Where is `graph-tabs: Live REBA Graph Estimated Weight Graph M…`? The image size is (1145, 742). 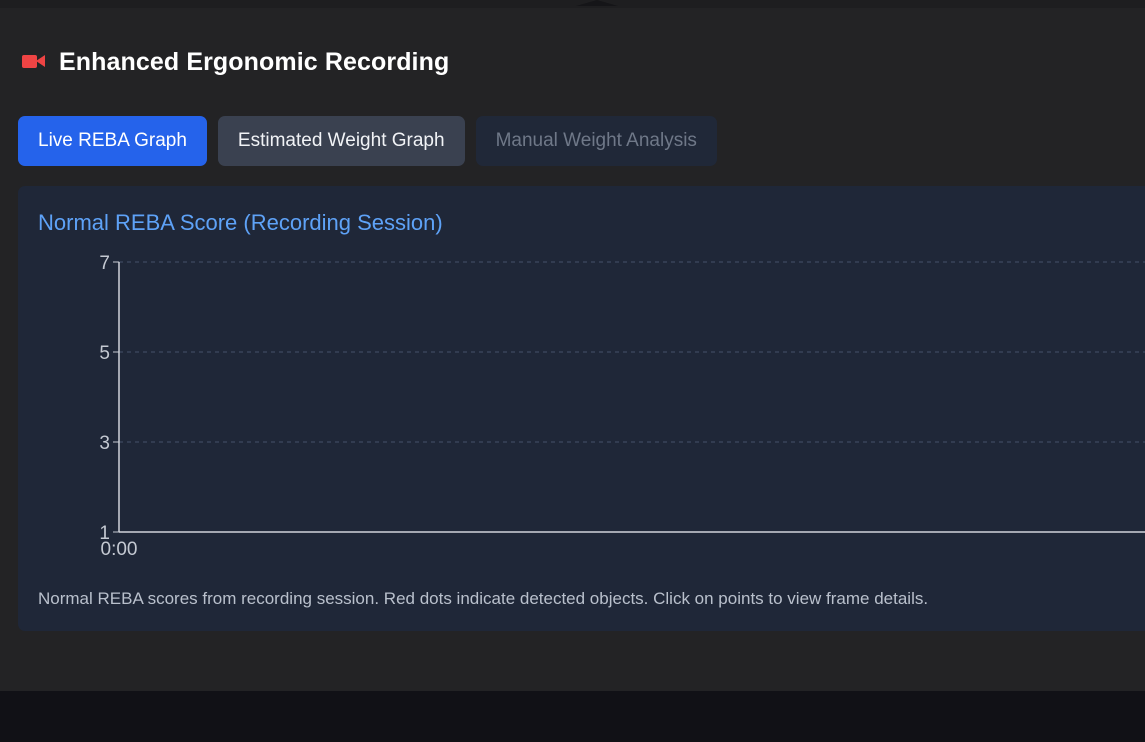
graph-tabs: Live REBA Graph Estimated Weight Graph M… is located at coordinates (373, 141).